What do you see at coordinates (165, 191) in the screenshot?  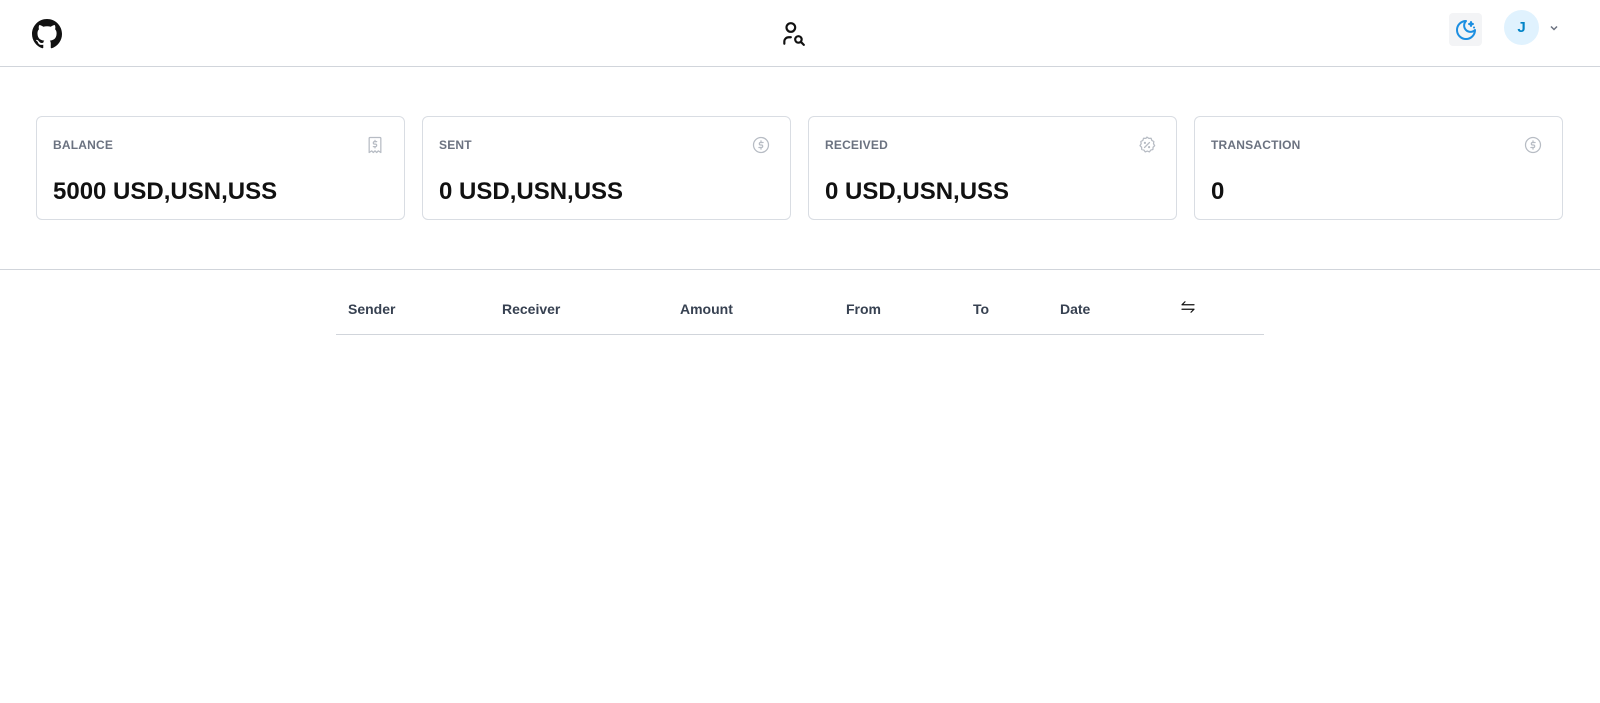 I see `stat-value: 5000 USD,USN,USS` at bounding box center [165, 191].